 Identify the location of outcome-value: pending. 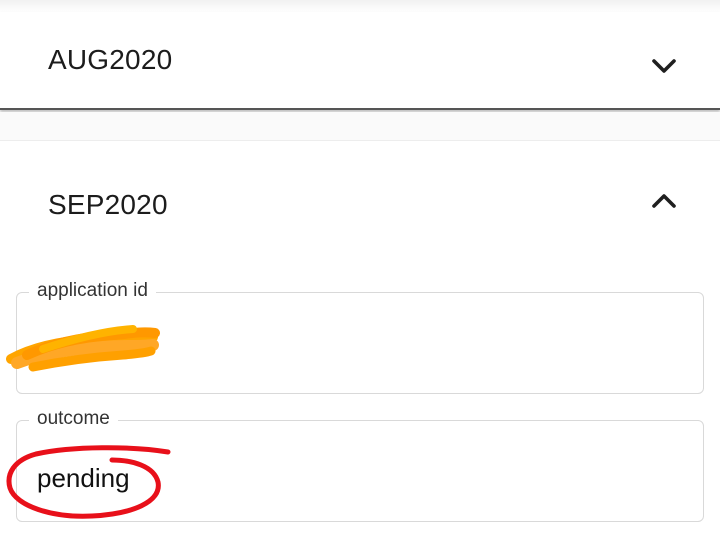
(83, 478).